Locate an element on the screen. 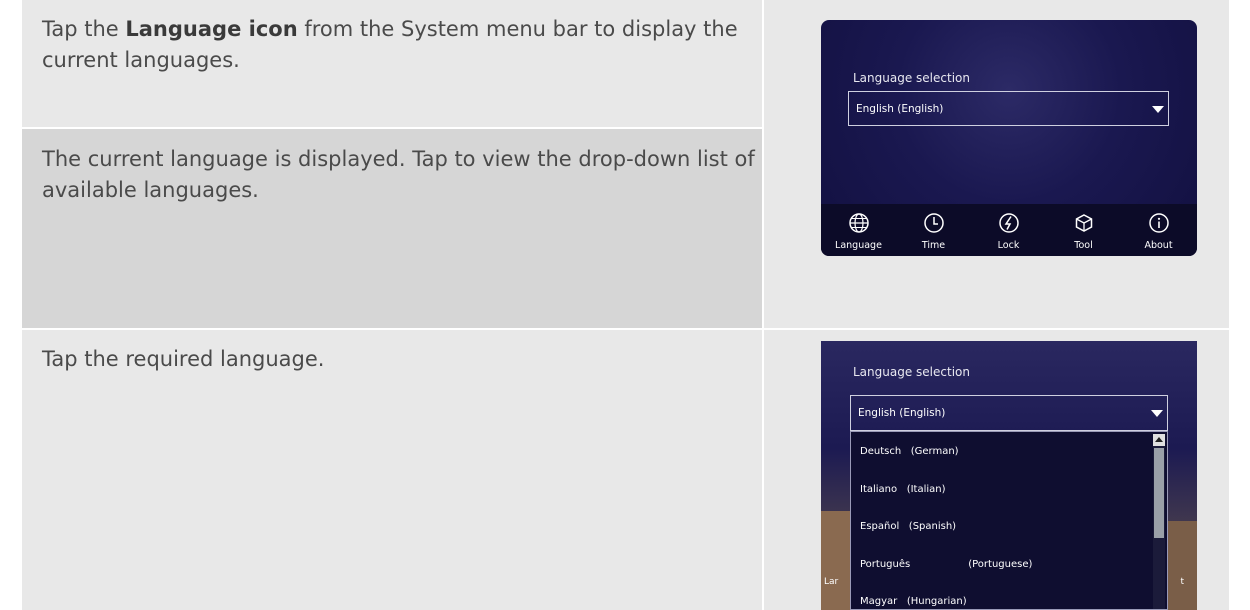  language-icon-emphasis: Language icon is located at coordinates (211, 29).